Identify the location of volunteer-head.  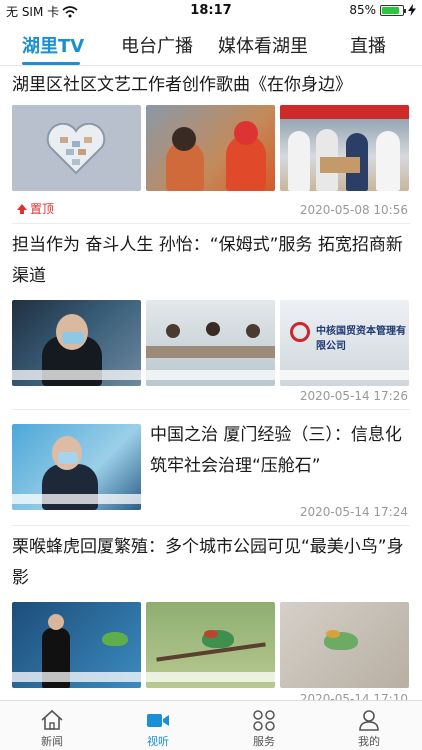
(184, 139).